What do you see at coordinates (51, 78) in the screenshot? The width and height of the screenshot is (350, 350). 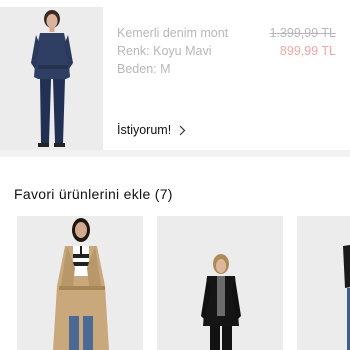 I see `product-image` at bounding box center [51, 78].